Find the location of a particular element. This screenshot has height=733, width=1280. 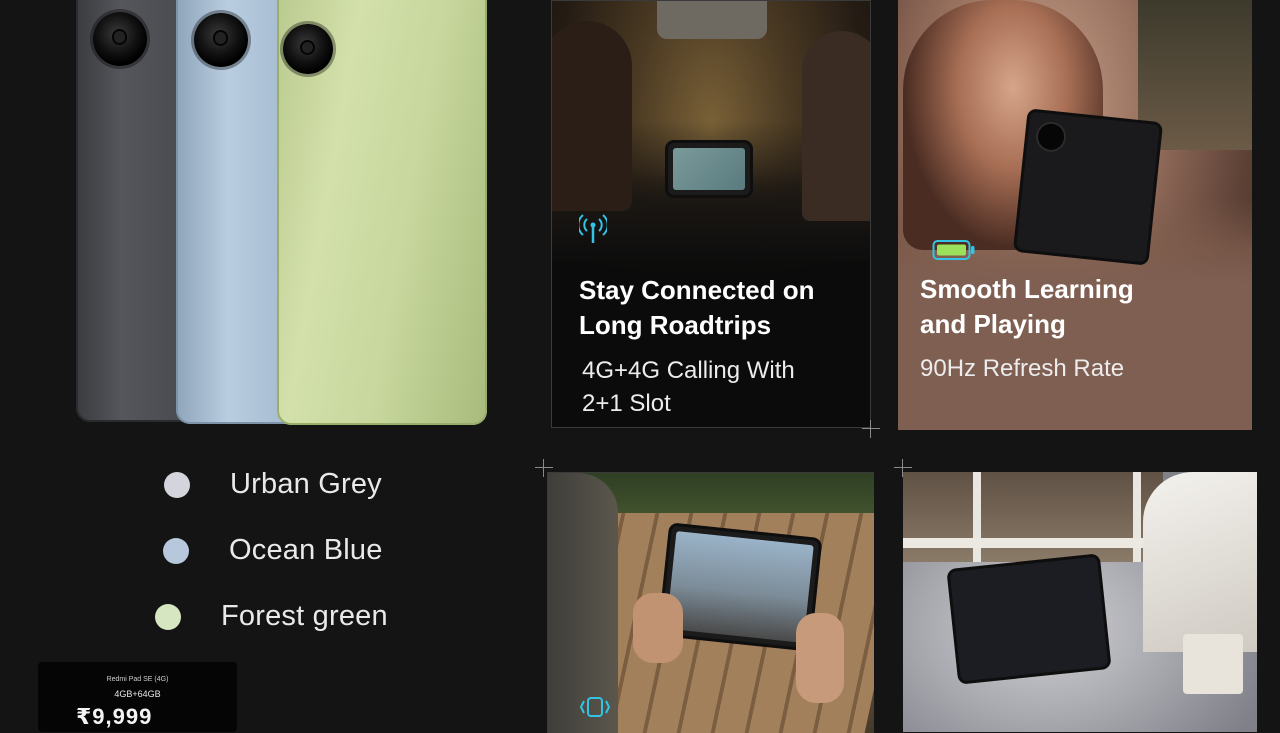

model-name: Redmi Pad SE (4G) is located at coordinates (137, 679).